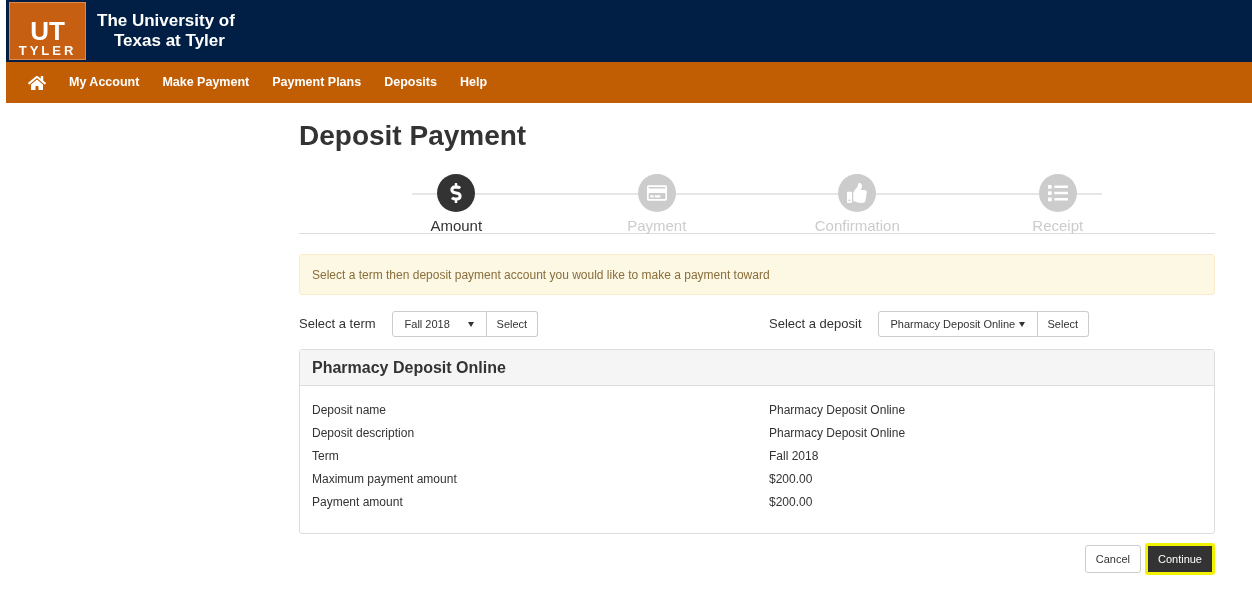 Image resolution: width=1252 pixels, height=589 pixels. I want to click on dropdown: Pharmacy Deposit Online, so click(957, 324).